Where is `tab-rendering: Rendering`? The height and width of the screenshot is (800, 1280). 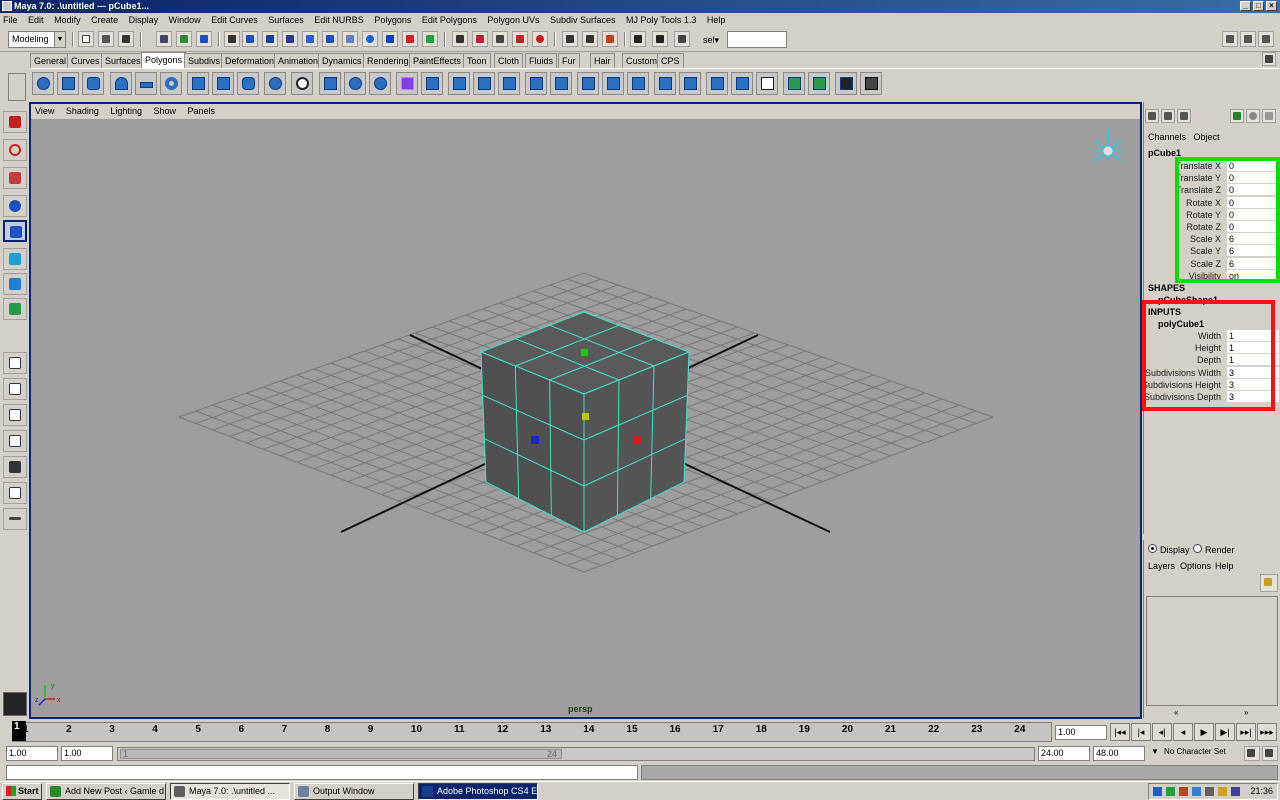
tab-rendering: Rendering is located at coordinates (388, 60).